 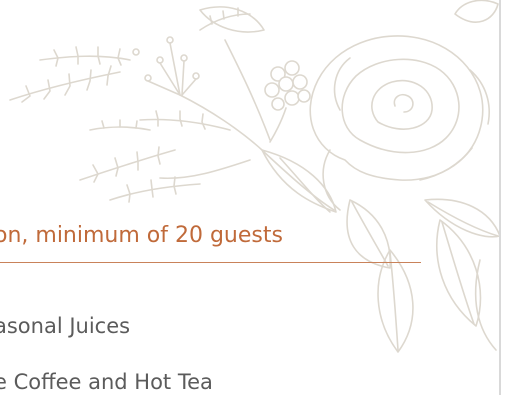 I want to click on heading-underline, so click(x=210, y=262).